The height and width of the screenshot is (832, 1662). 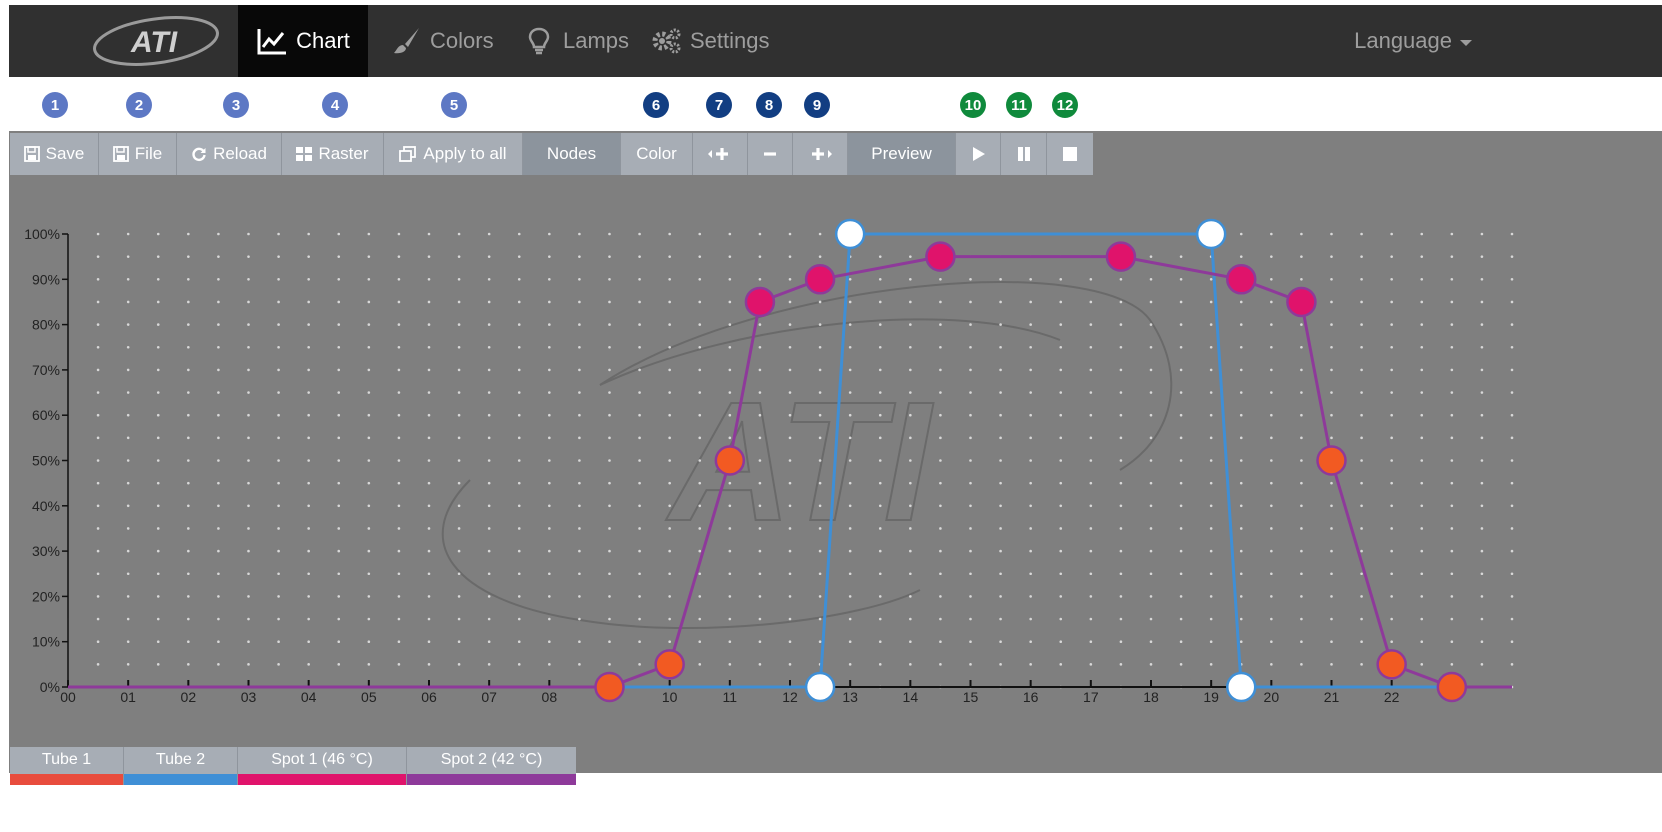 I want to click on y-tick-label: 100%, so click(x=42, y=234).